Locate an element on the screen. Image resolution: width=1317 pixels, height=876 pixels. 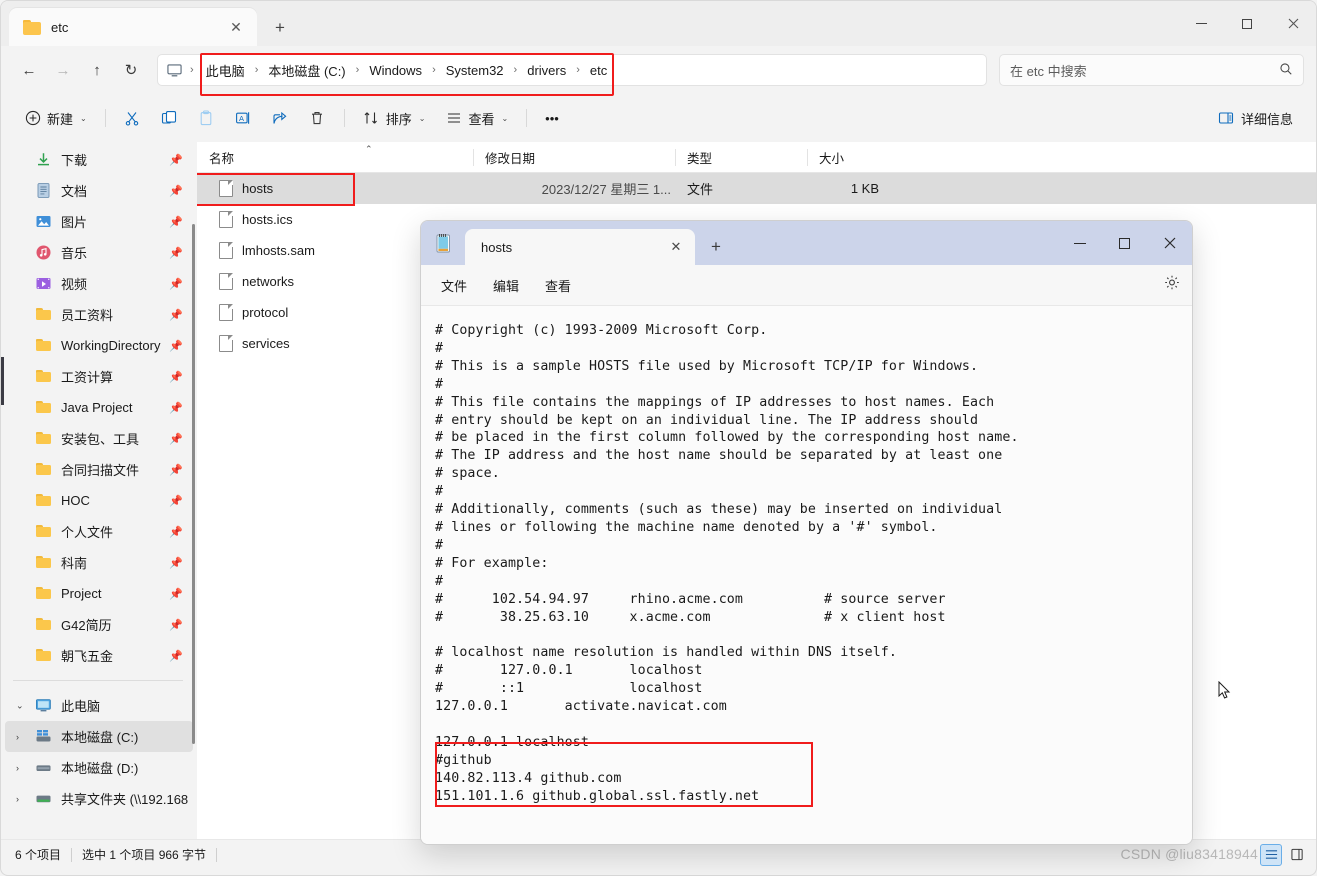
sidebar-item-chaofei-hardware: 朝飞五金 📌 is located at coordinates (99, 655).